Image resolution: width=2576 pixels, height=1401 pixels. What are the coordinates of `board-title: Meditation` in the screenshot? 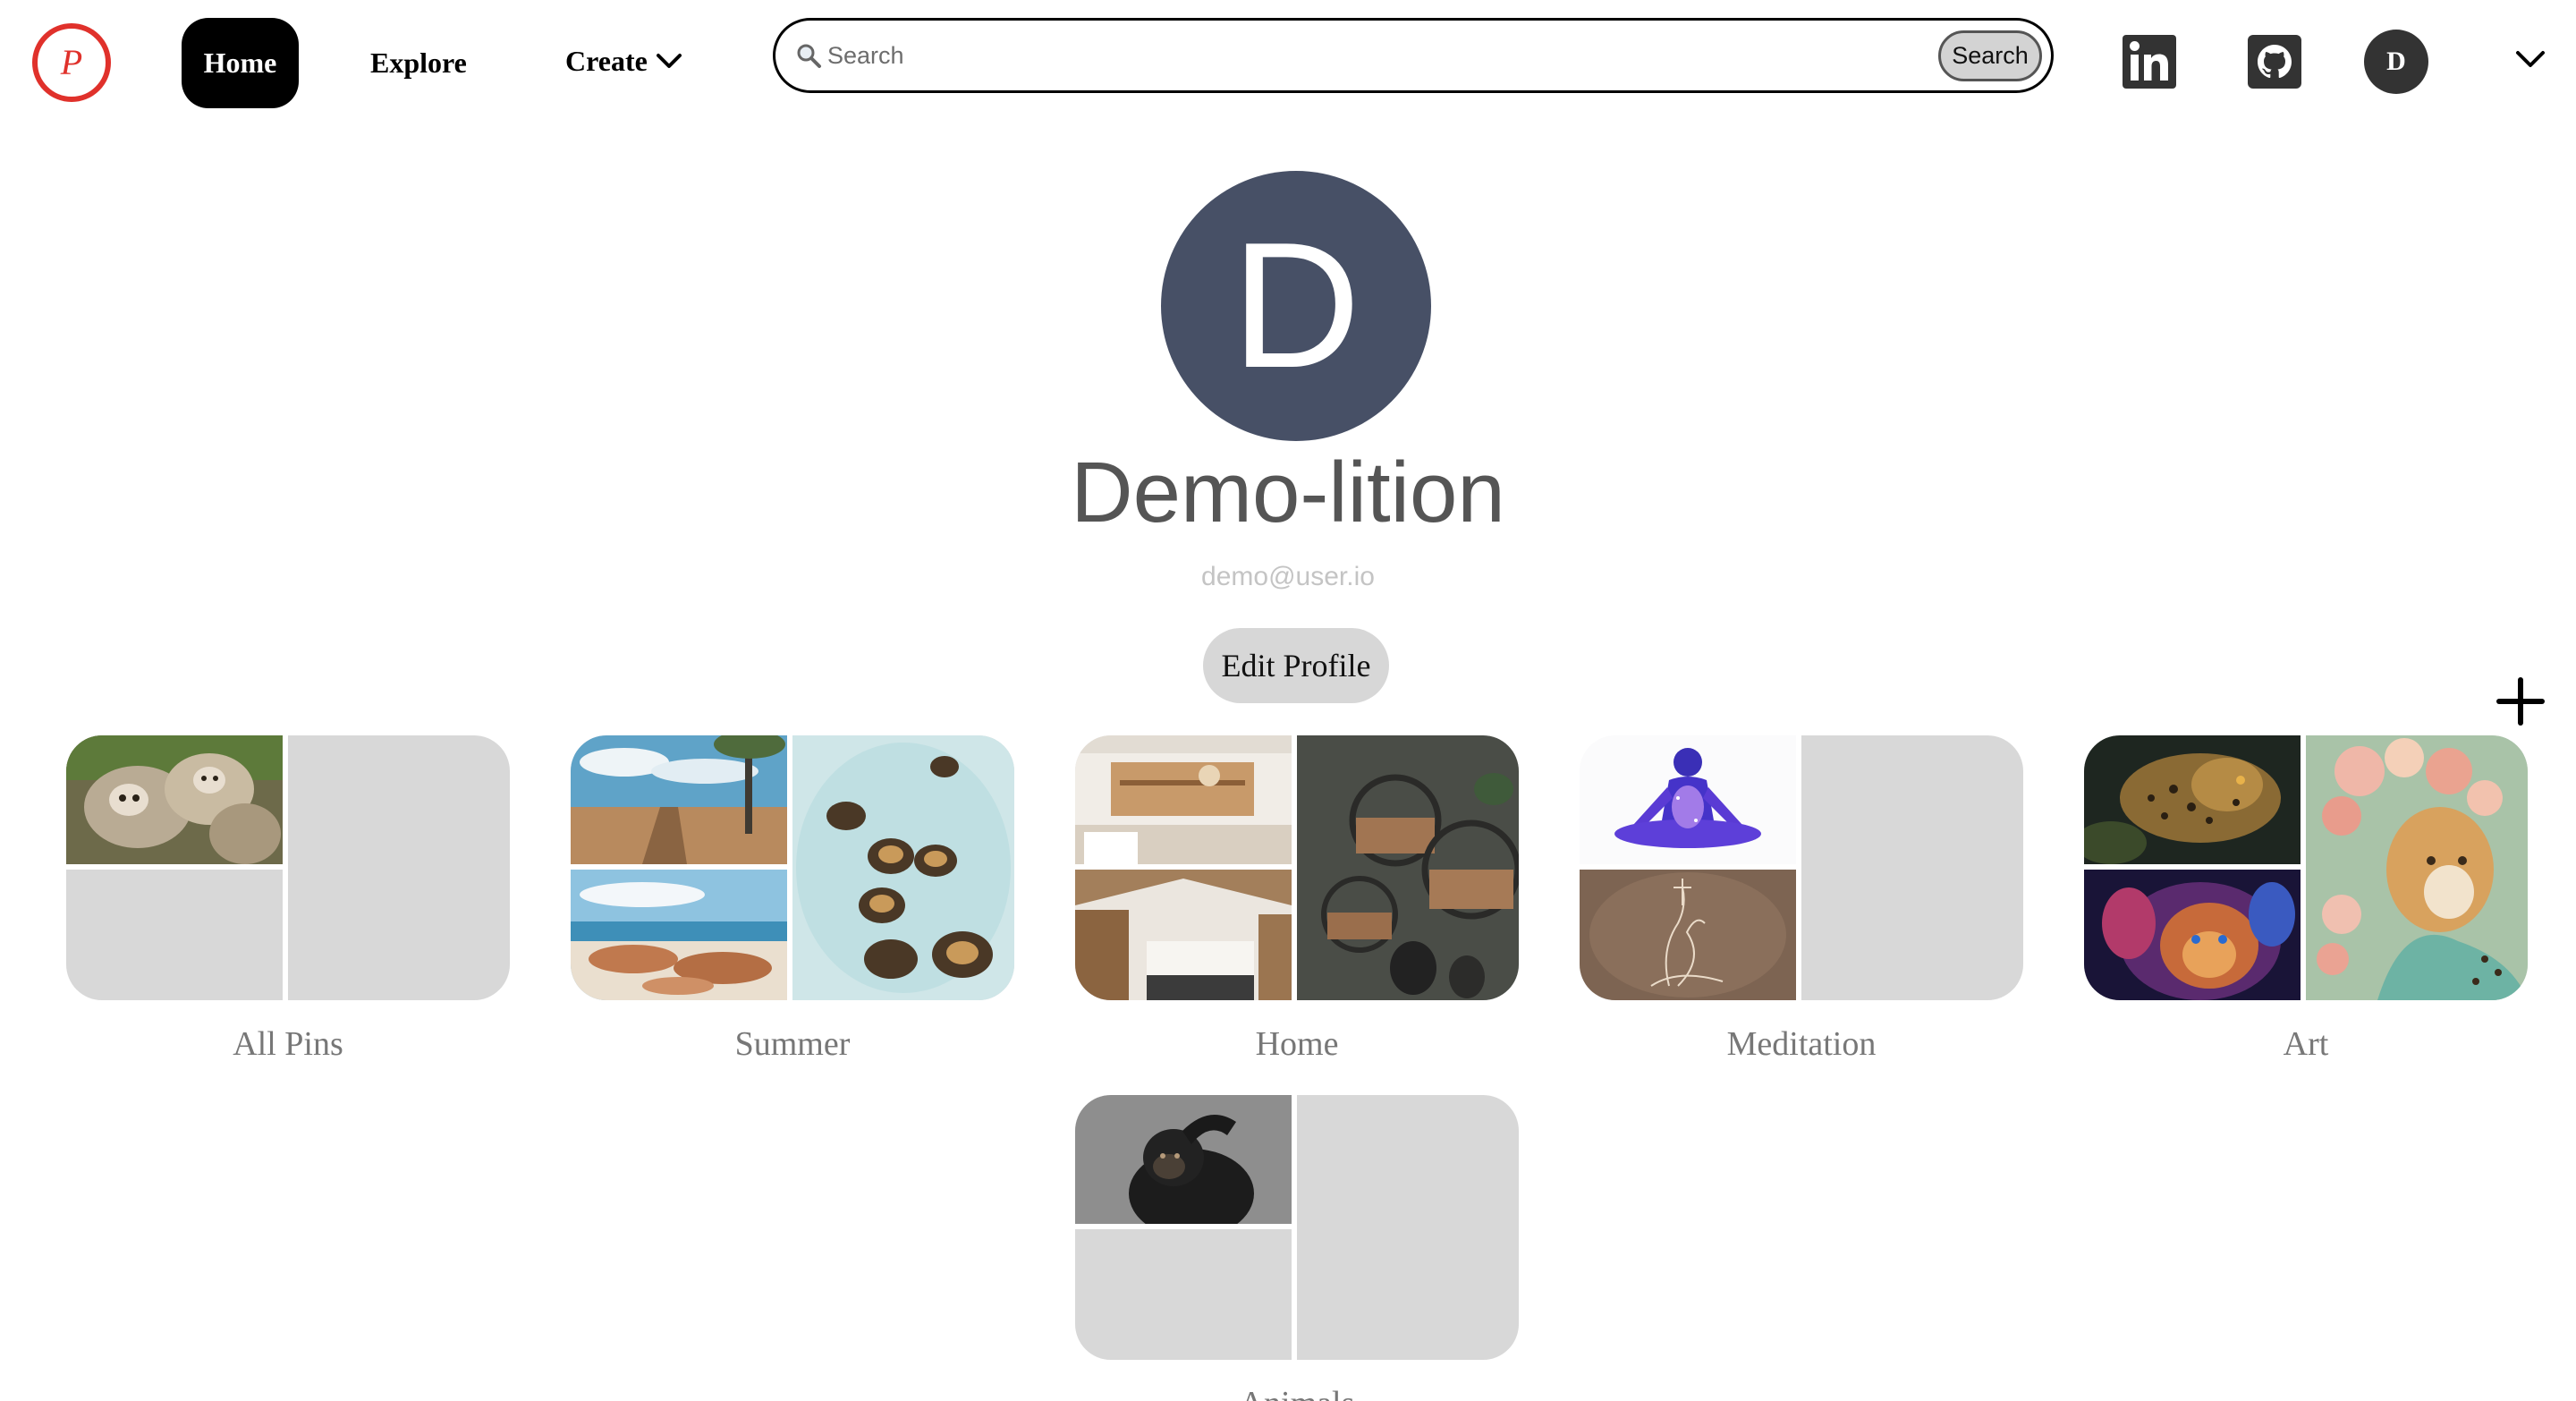 It's located at (1801, 1044).